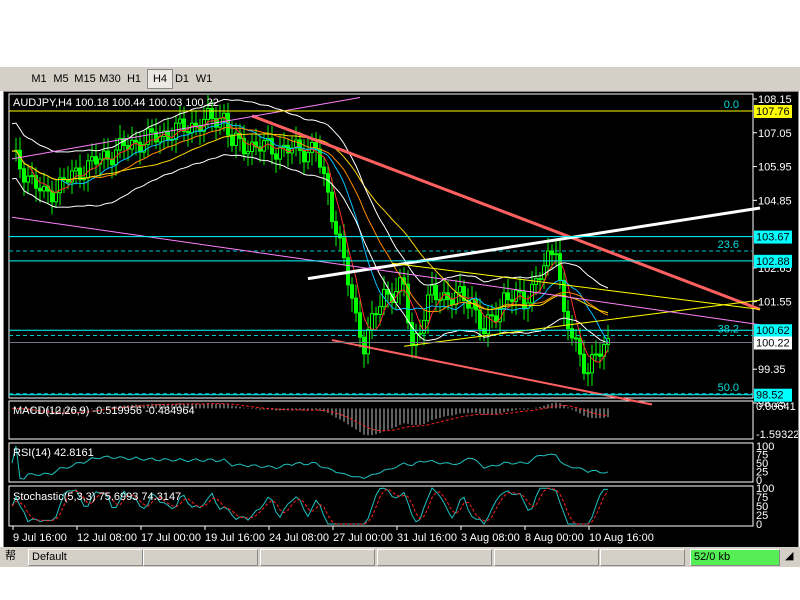  I want to click on date-label: 9 Jul 16:00, so click(40, 538).